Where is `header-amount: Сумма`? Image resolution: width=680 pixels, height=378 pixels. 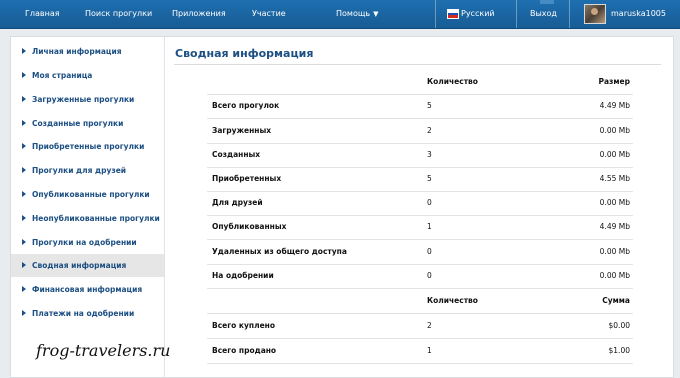
header-amount: Сумма is located at coordinates (616, 300).